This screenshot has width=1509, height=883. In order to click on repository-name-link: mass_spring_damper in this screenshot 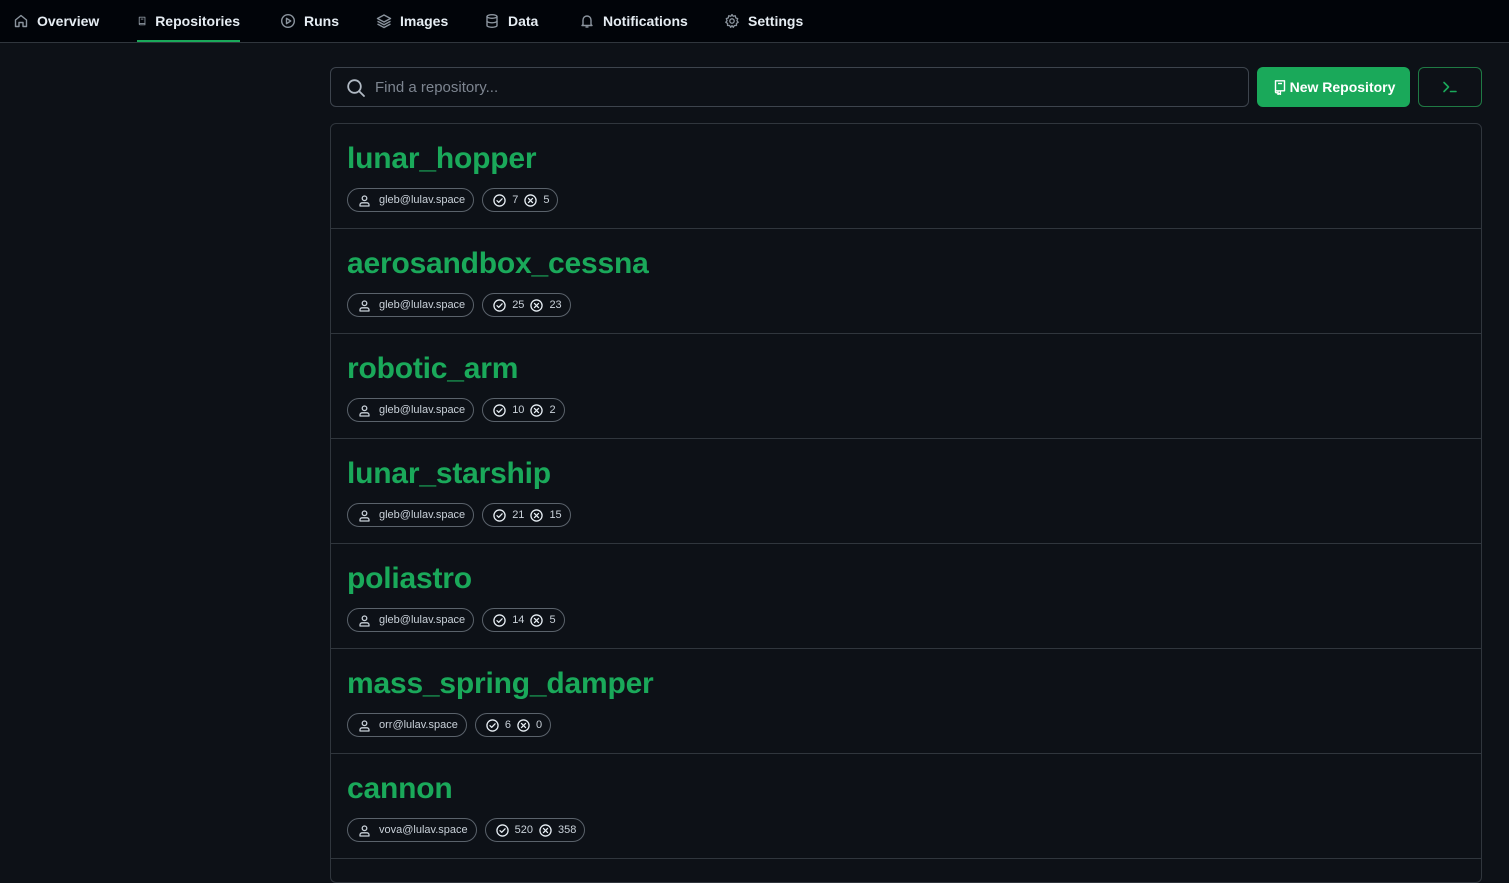, I will do `click(500, 684)`.